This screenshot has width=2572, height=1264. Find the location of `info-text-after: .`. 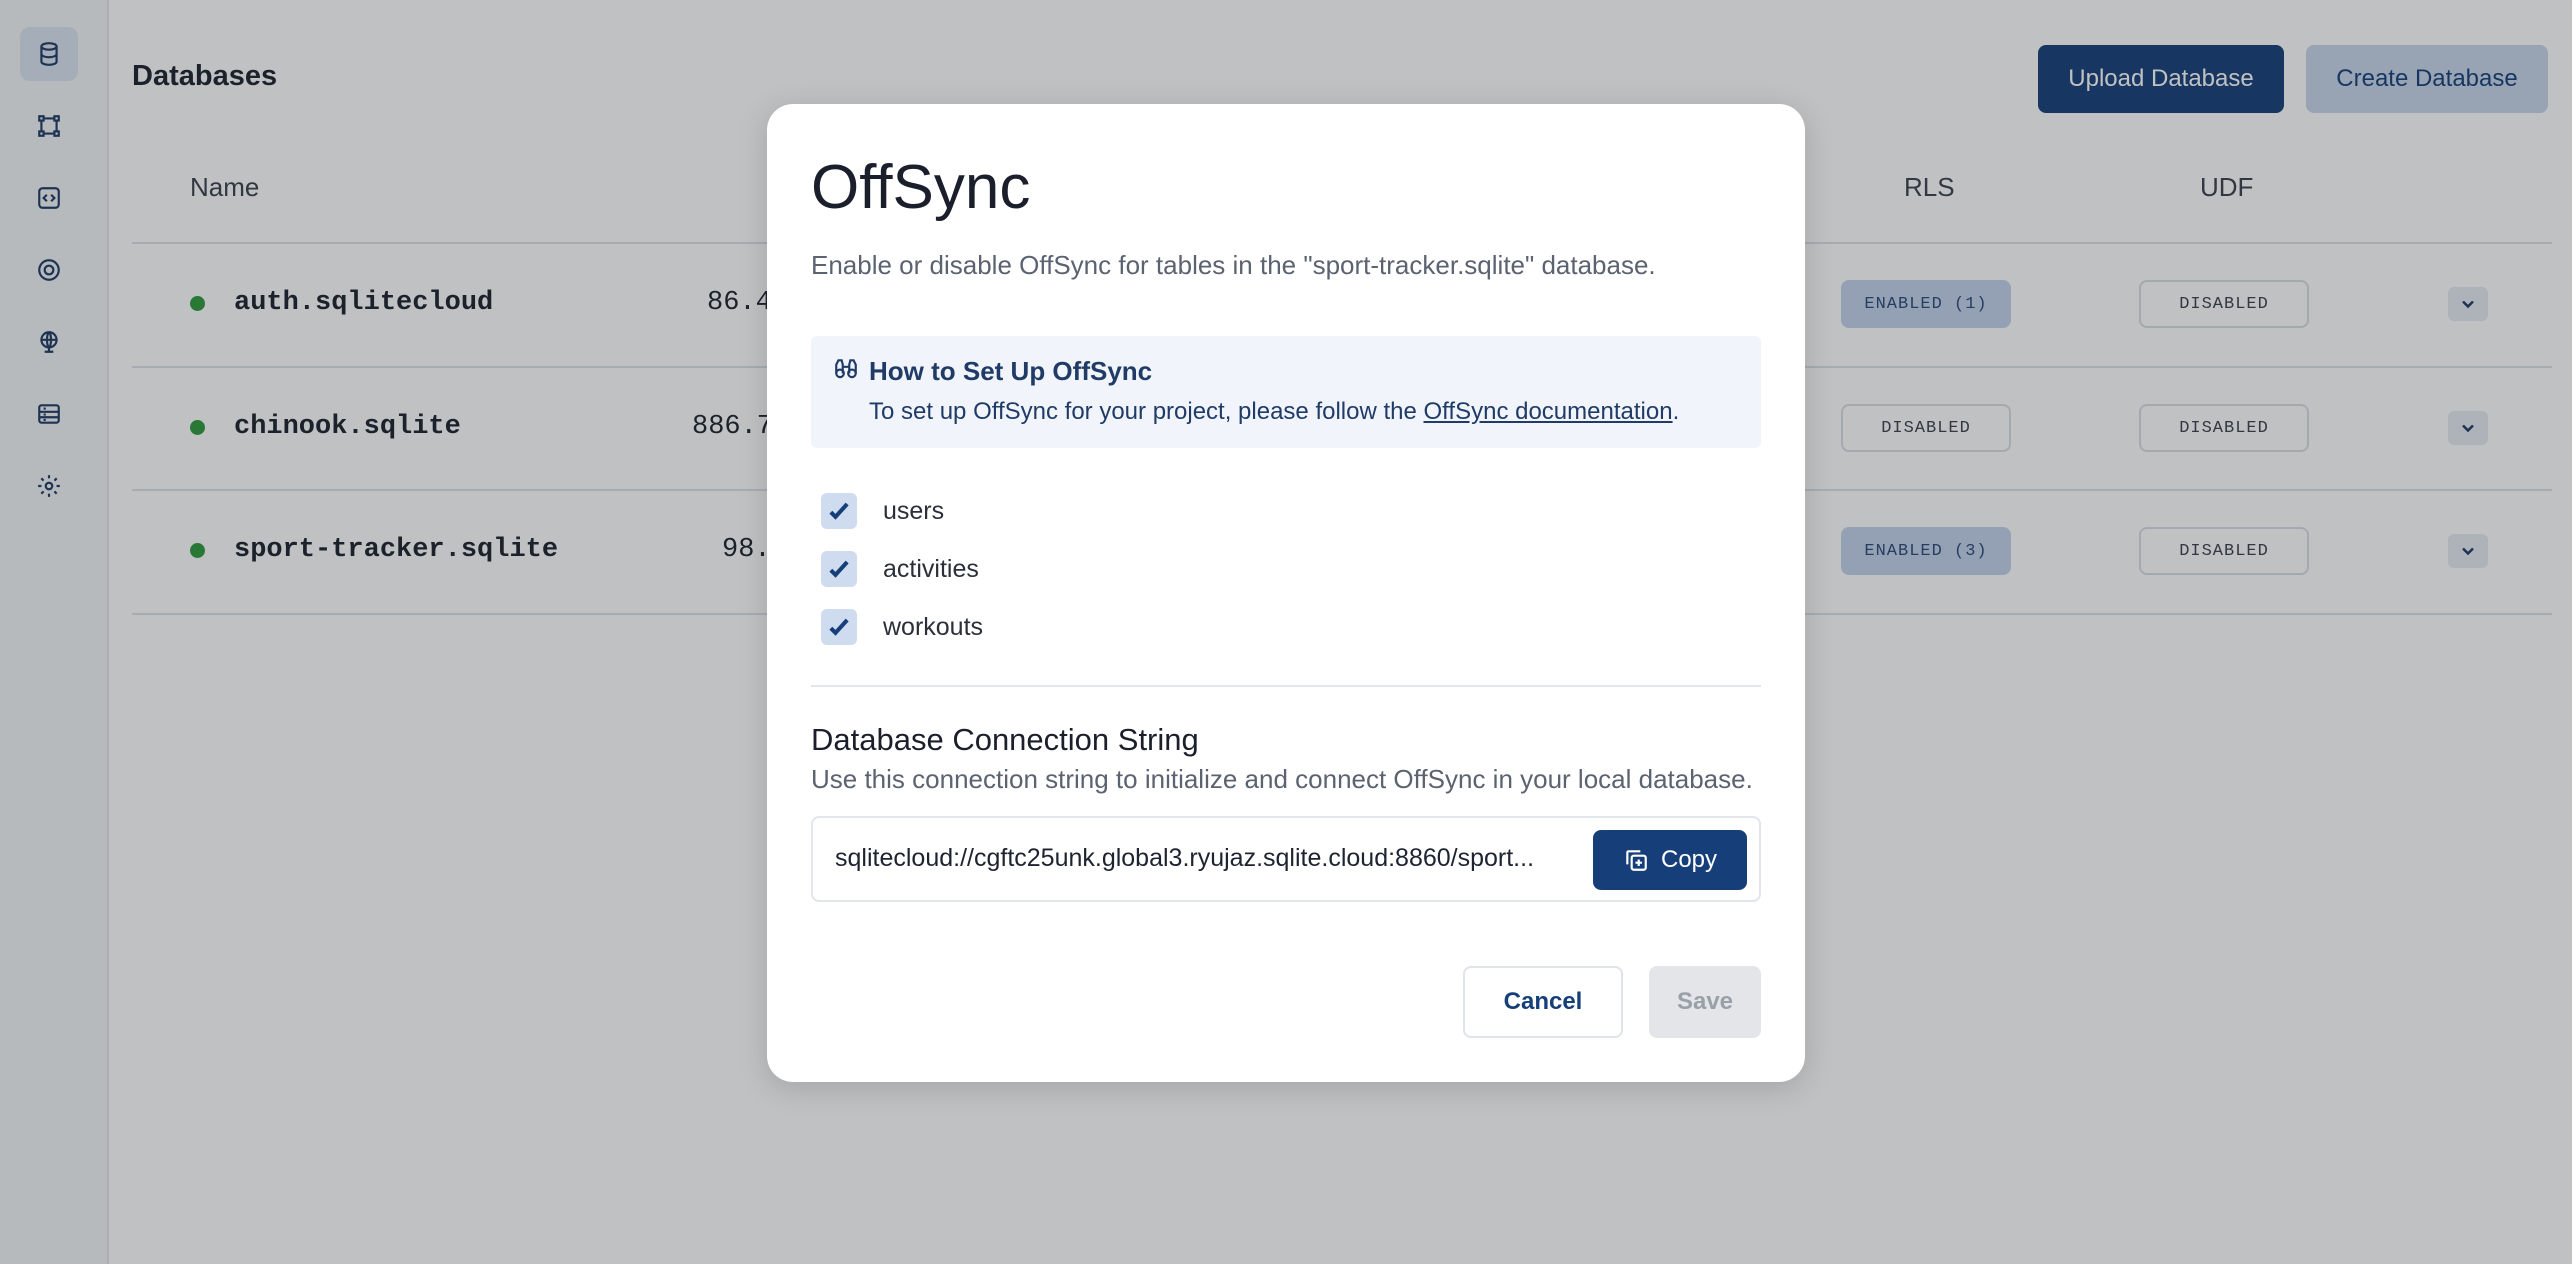

info-text-after: . is located at coordinates (1676, 411).